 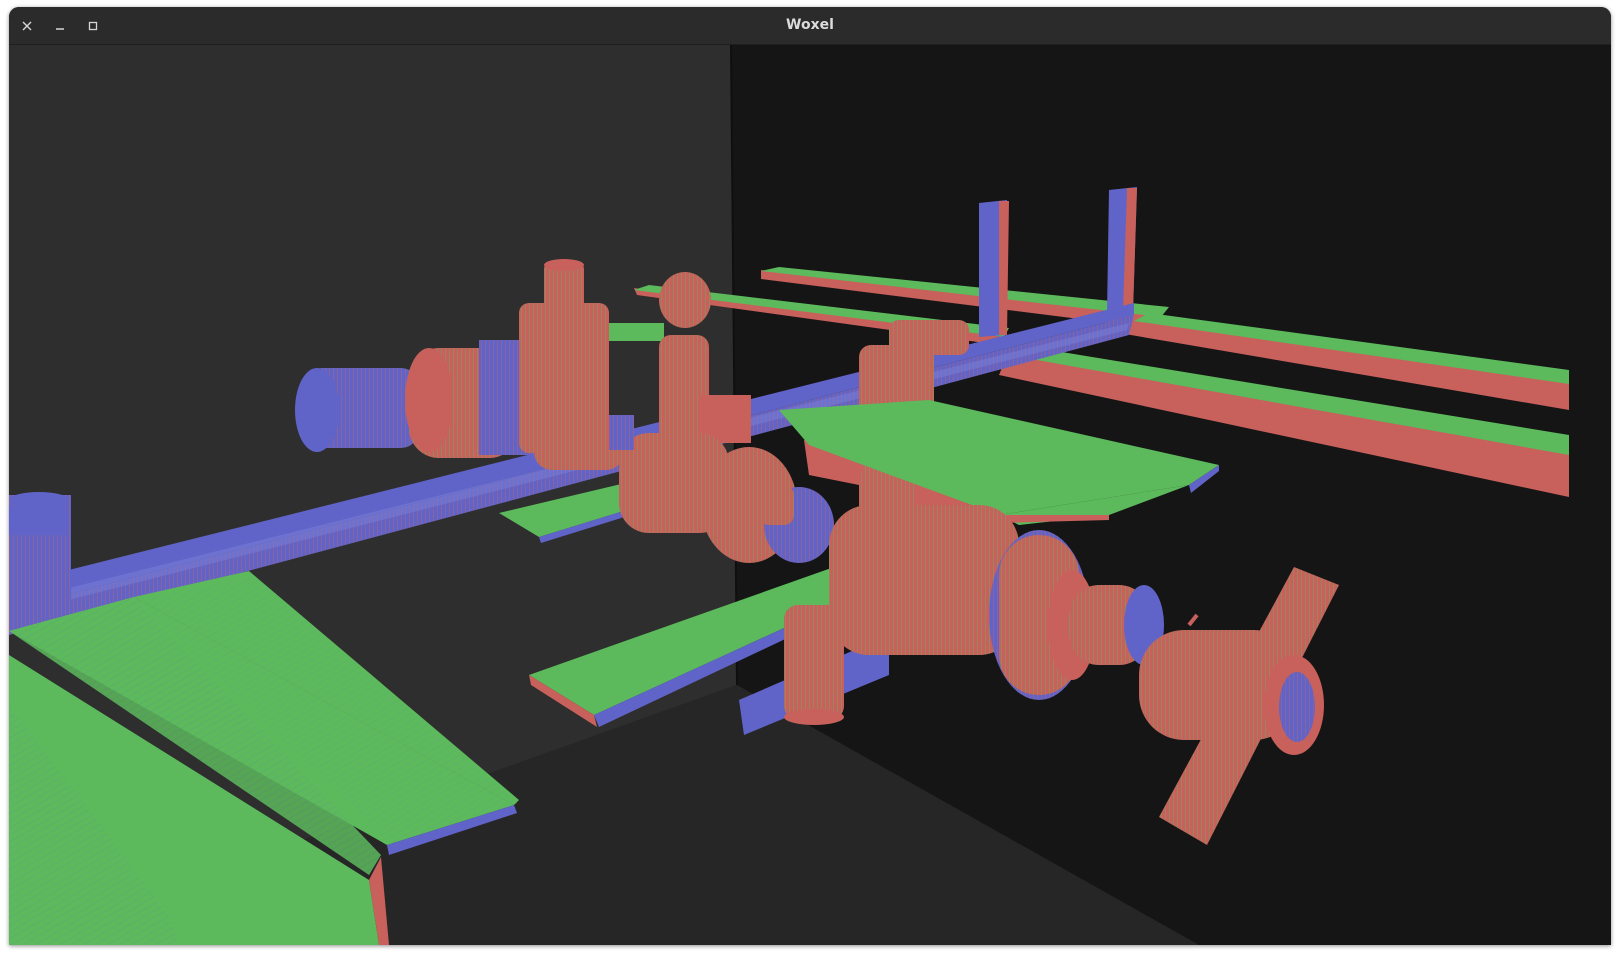 I want to click on module-far-left, so click(x=40, y=558).